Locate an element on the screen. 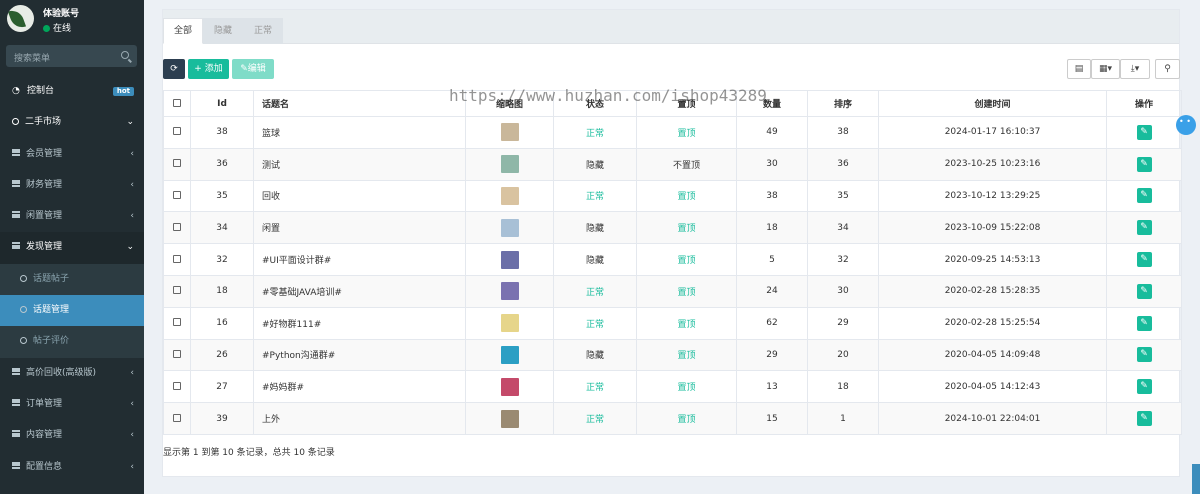  sidebar-item-5: 发现管理 ⌄ is located at coordinates (72, 248).